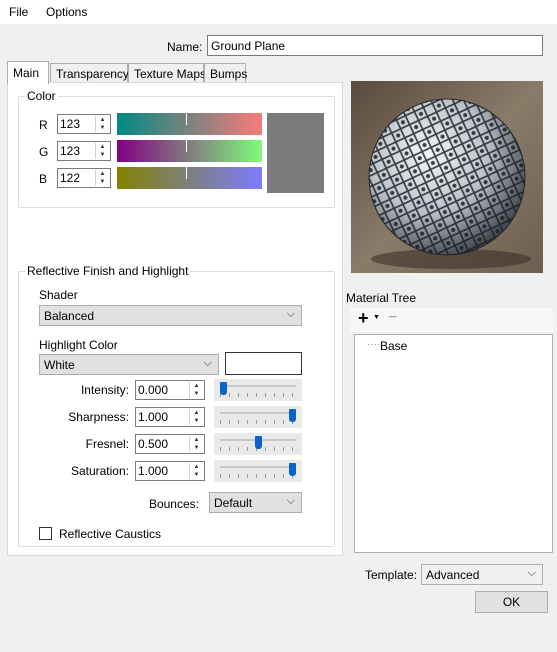 The image size is (557, 652). What do you see at coordinates (255, 502) in the screenshot?
I see `bounces-dropdown: Default ⌵` at bounding box center [255, 502].